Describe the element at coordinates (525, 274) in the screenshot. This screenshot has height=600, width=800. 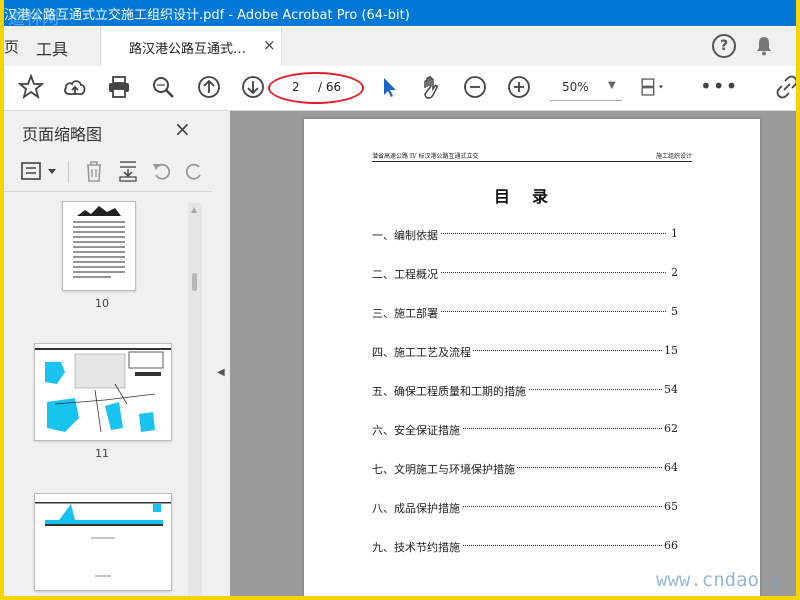
I see `toc-entry: 二、工程概况 2` at that location.